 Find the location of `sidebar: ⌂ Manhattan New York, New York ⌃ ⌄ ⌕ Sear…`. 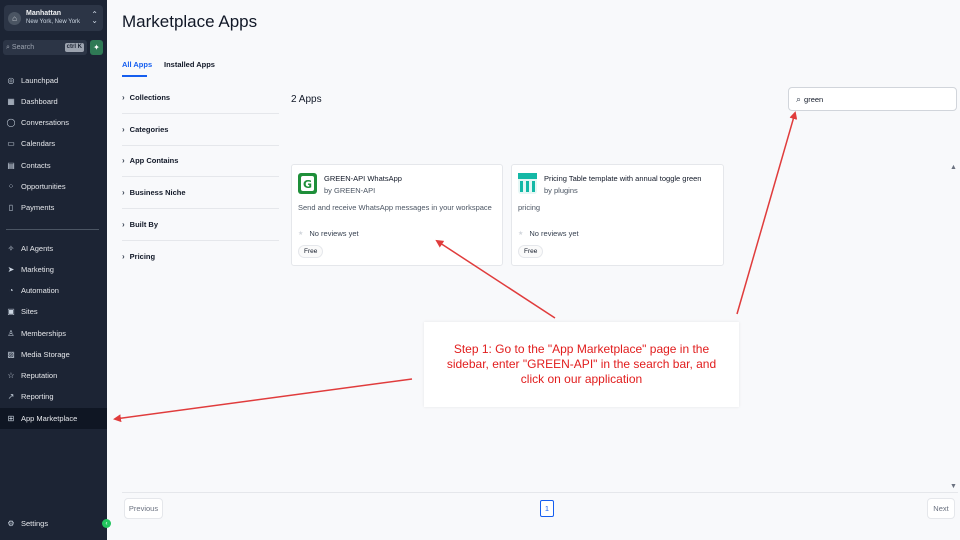

sidebar: ⌂ Manhattan New York, New York ⌃ ⌄ ⌕ Sear… is located at coordinates (53, 270).